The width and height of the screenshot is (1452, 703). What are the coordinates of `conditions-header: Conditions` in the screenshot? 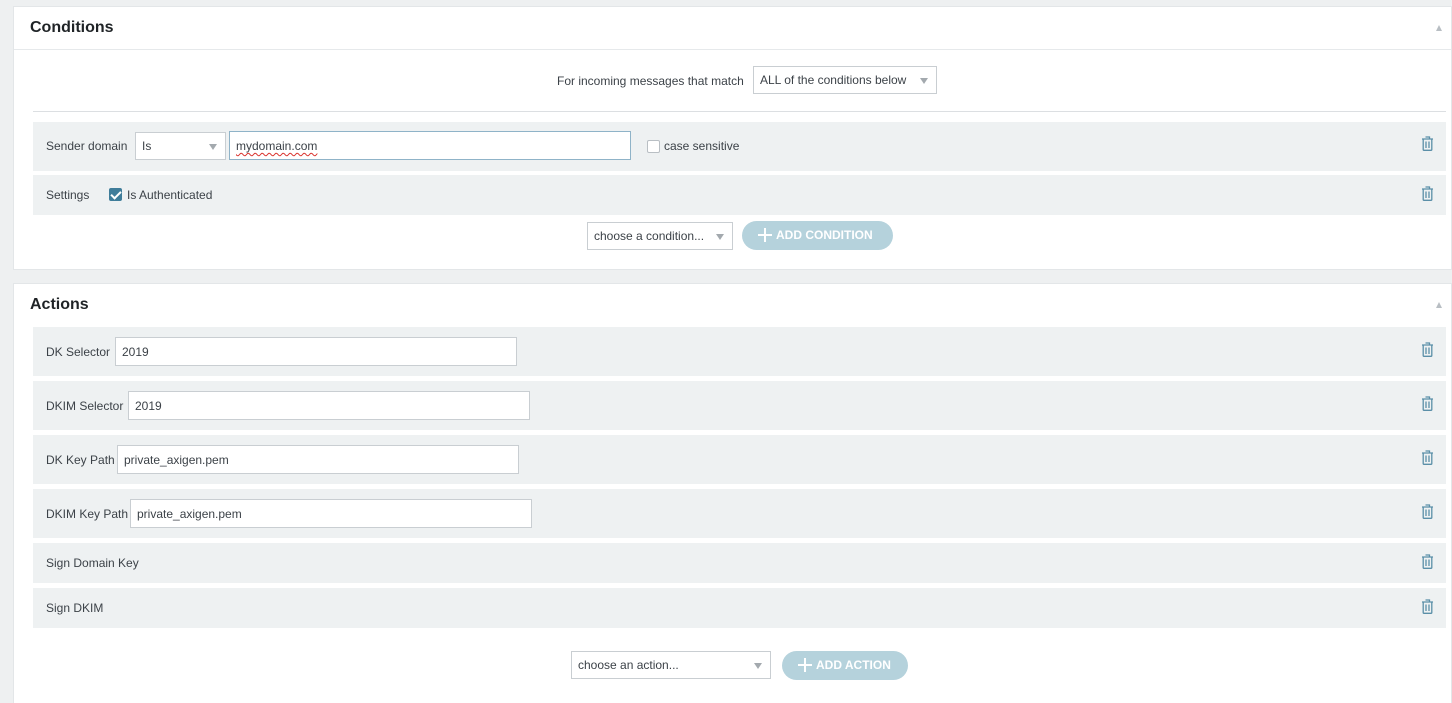 It's located at (732, 28).